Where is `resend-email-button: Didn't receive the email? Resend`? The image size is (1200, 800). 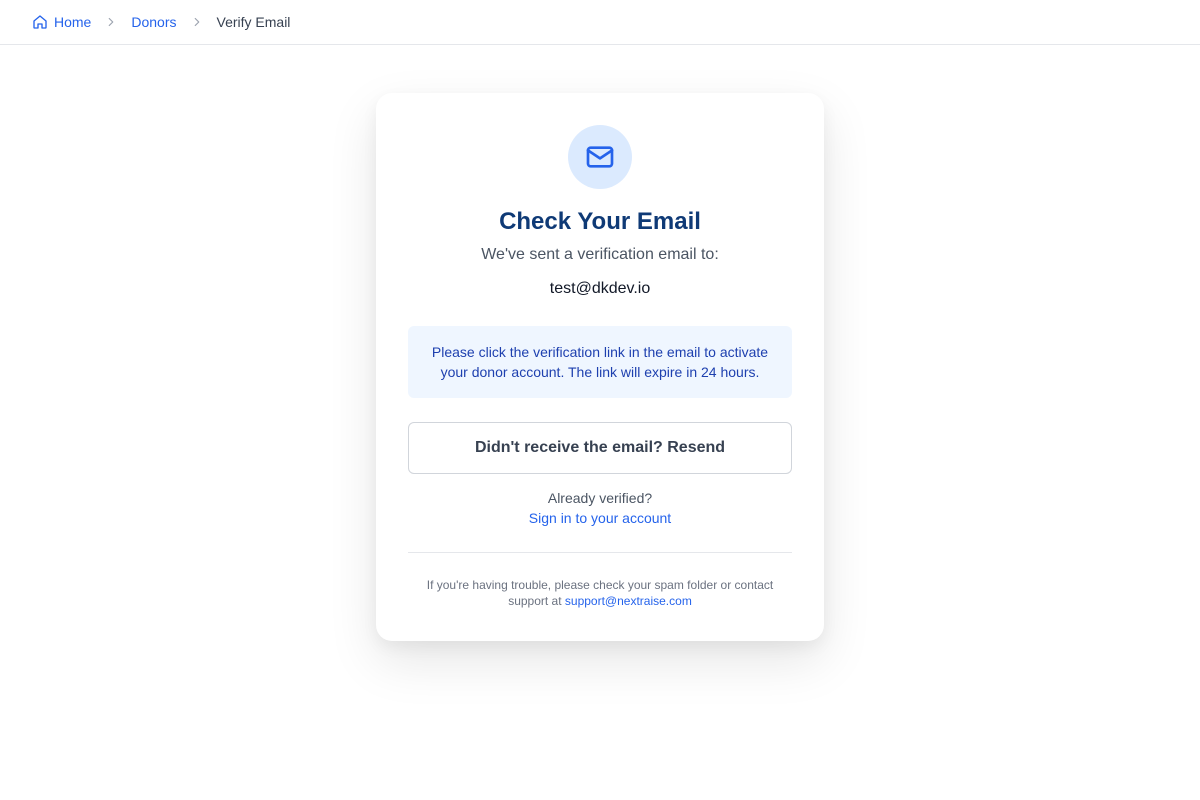
resend-email-button: Didn't receive the email? Resend is located at coordinates (600, 448).